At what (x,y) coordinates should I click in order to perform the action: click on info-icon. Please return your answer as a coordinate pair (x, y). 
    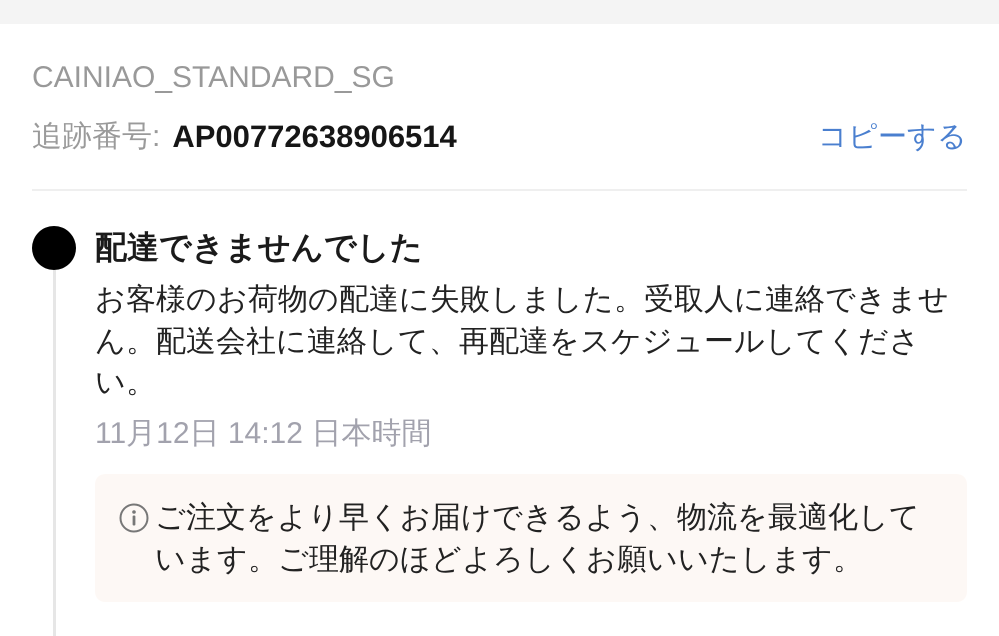
    Looking at the image, I should click on (134, 517).